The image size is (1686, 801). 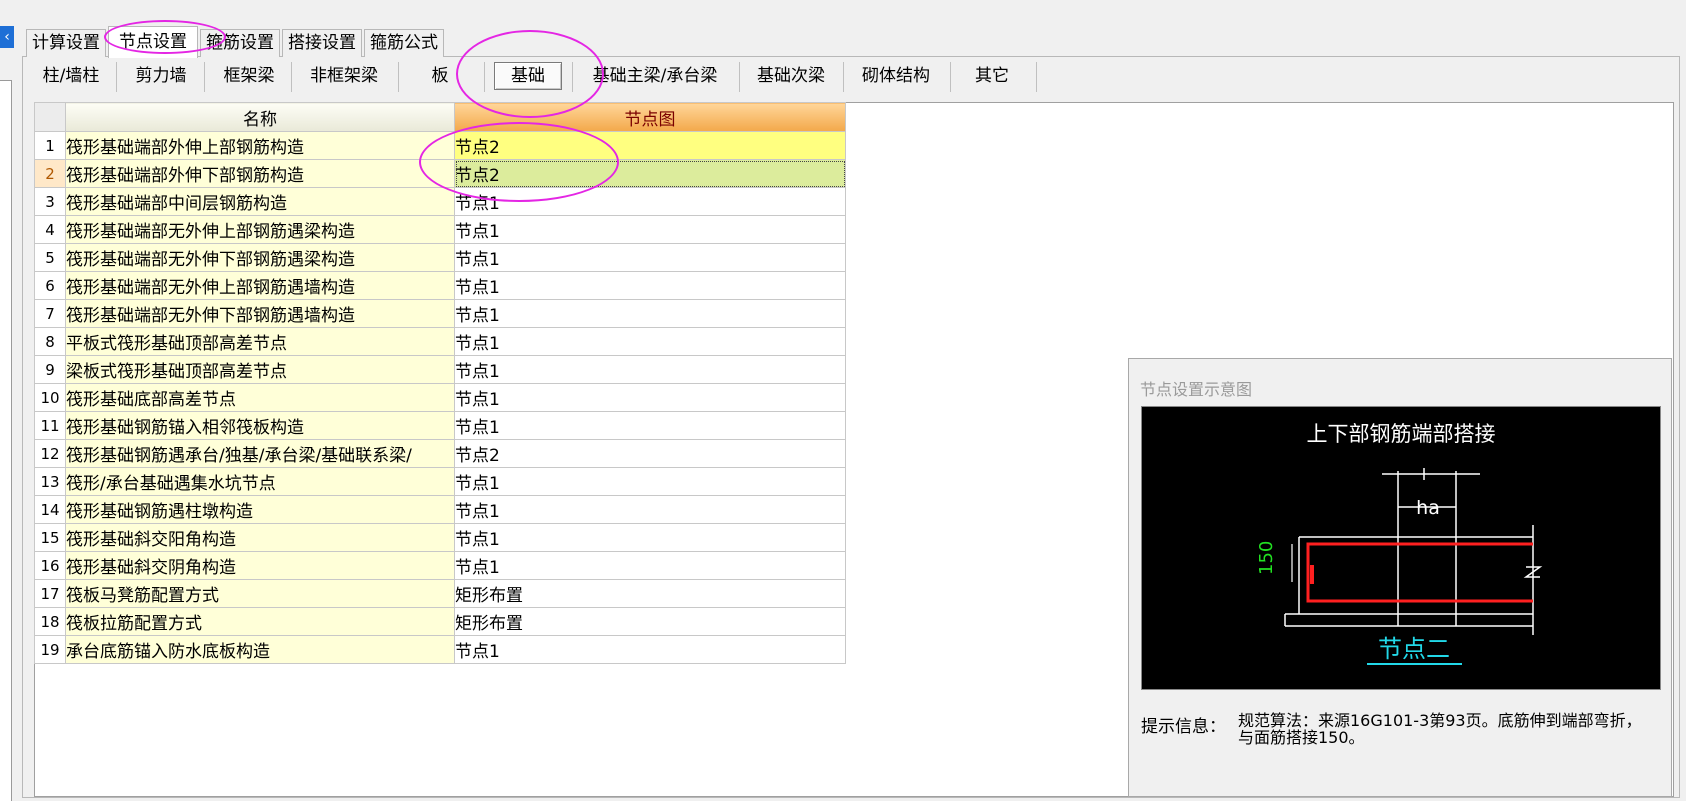 What do you see at coordinates (992, 76) in the screenshot?
I see `subtab-other: 其它` at bounding box center [992, 76].